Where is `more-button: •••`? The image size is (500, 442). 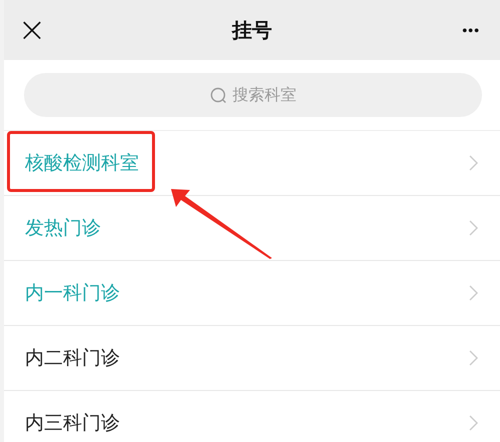 more-button: ••• is located at coordinates (471, 30).